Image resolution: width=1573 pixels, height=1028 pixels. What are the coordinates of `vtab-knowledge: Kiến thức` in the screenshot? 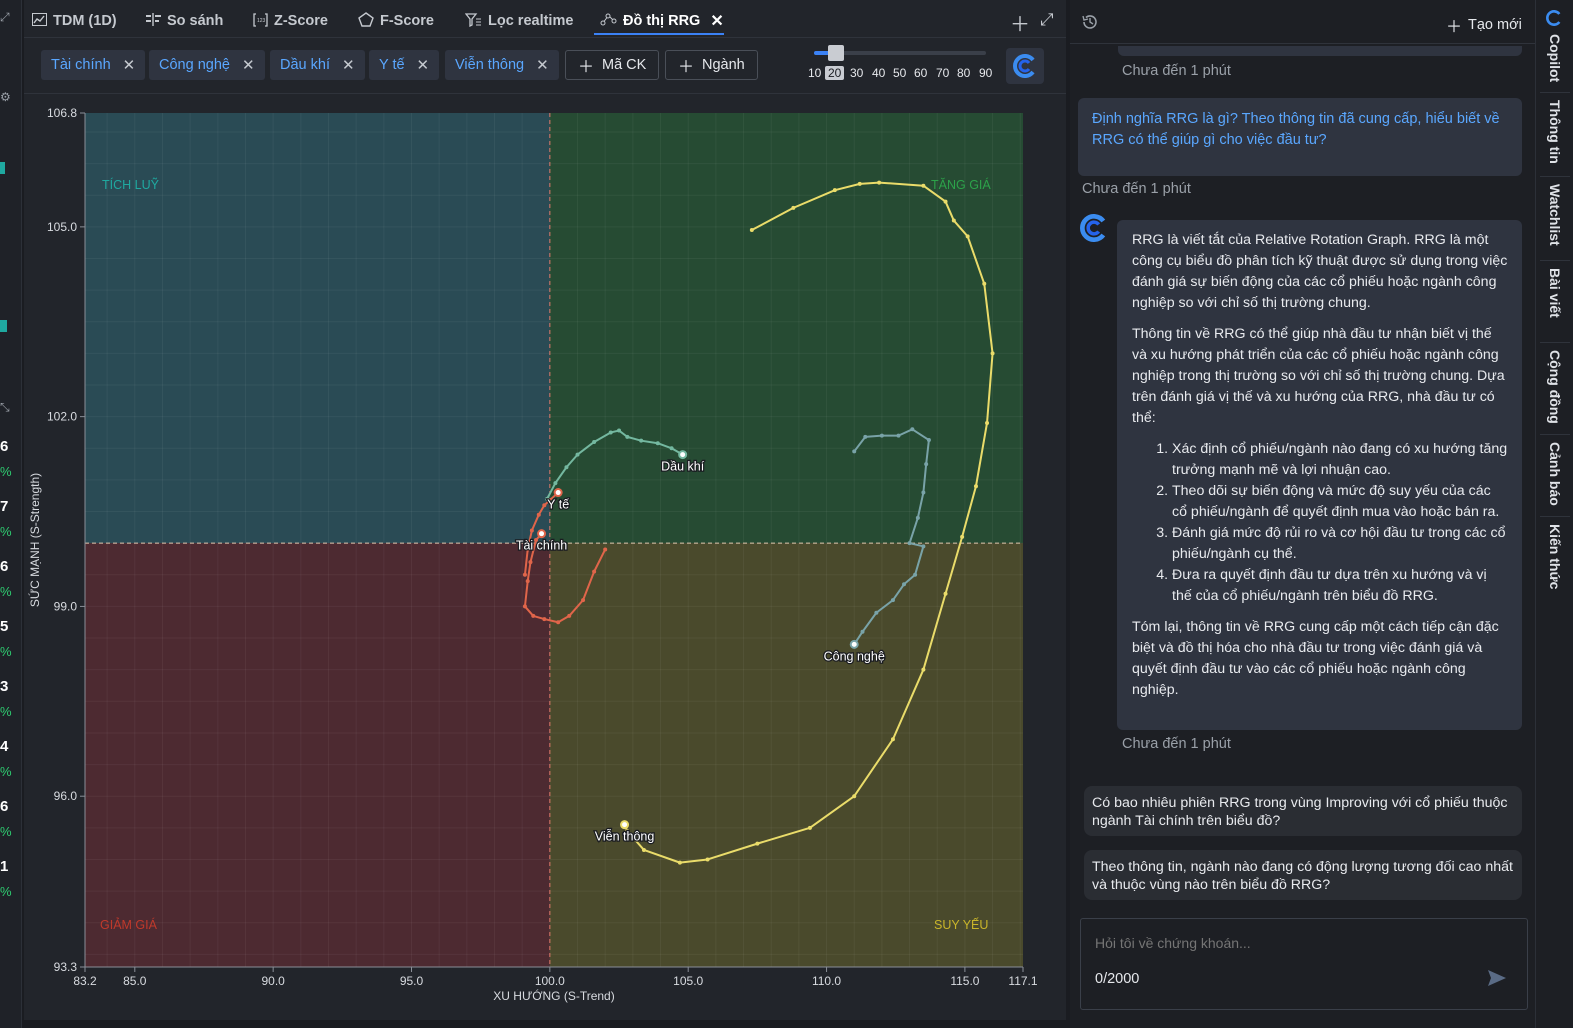 It's located at (1555, 559).